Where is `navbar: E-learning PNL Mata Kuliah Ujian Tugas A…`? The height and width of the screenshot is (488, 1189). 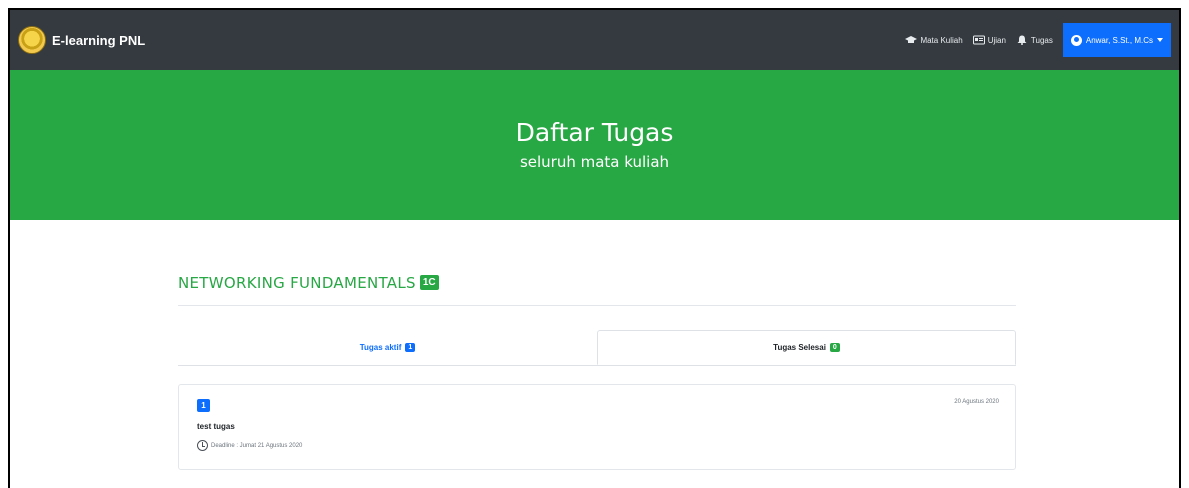 navbar: E-learning PNL Mata Kuliah Ujian Tugas A… is located at coordinates (594, 40).